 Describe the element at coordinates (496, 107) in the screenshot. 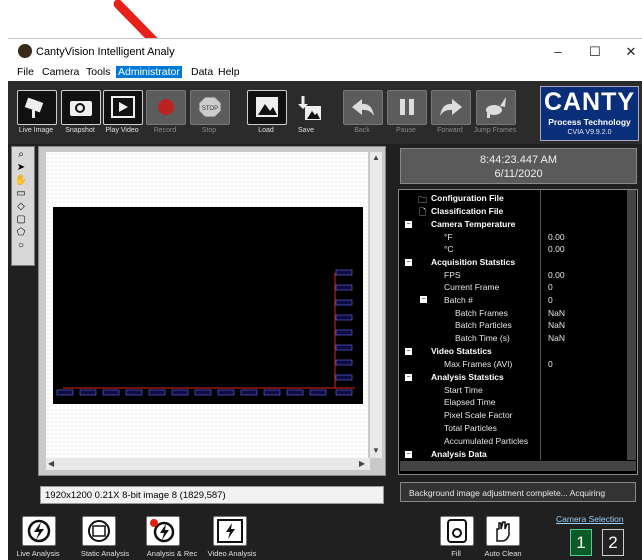

I see `jump-frames-button` at that location.